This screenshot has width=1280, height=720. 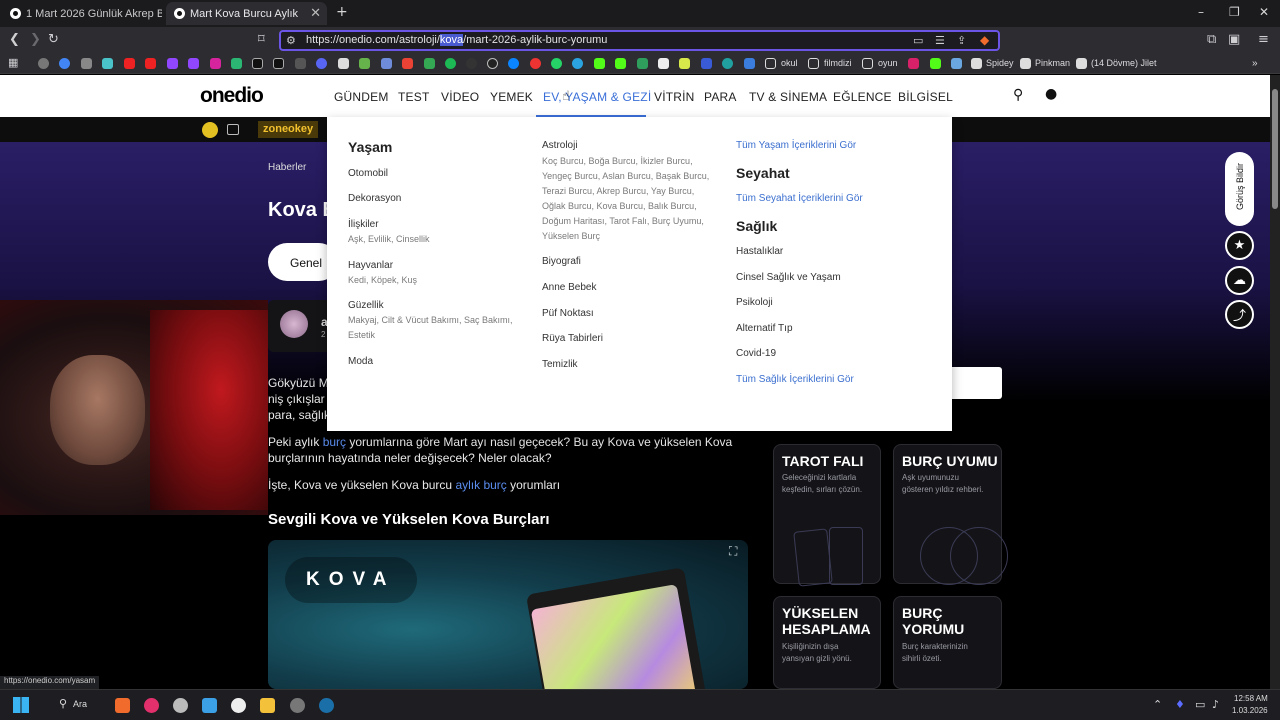 I want to click on menu-sub-iliskiler: Aşk, Evlilik, Cinsellik, so click(x=389, y=239).